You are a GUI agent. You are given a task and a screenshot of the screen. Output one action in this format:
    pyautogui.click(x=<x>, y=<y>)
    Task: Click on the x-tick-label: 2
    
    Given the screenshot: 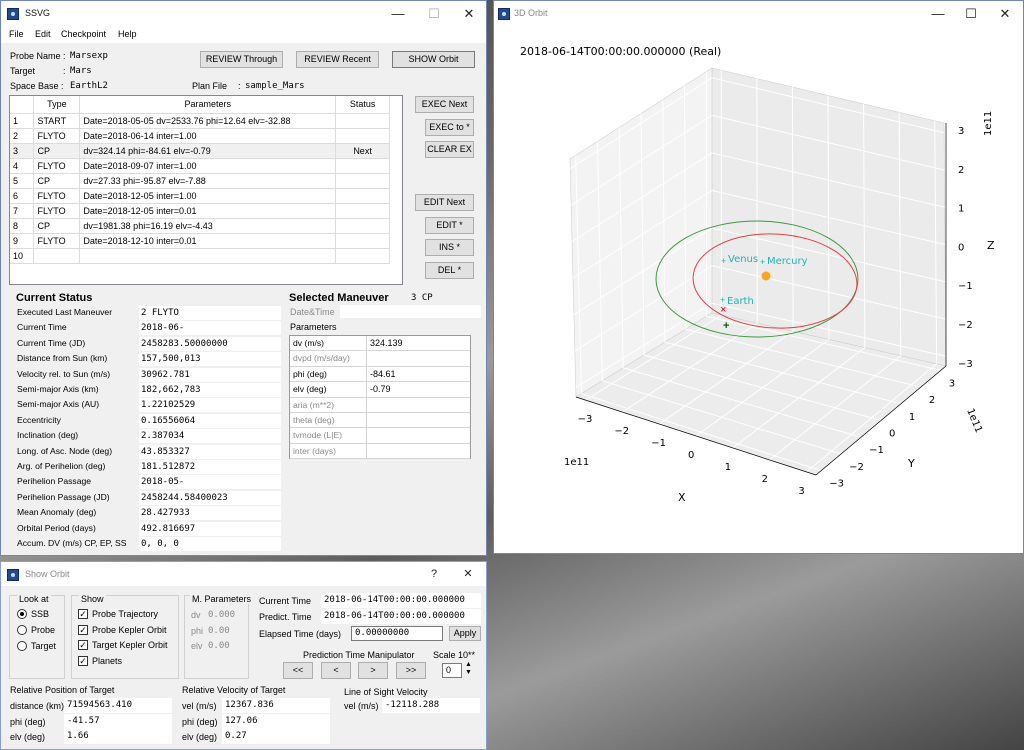 What is the action you would take?
    pyautogui.click(x=765, y=479)
    